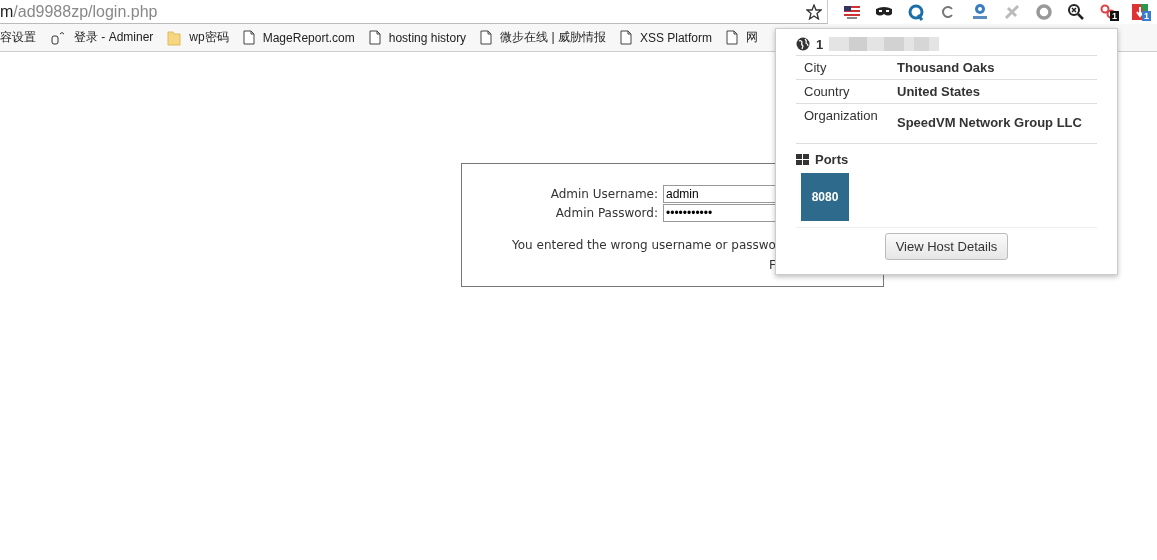 This screenshot has width=1157, height=560. Describe the element at coordinates (18, 37) in the screenshot. I see `bookmark-item: 容设置` at that location.